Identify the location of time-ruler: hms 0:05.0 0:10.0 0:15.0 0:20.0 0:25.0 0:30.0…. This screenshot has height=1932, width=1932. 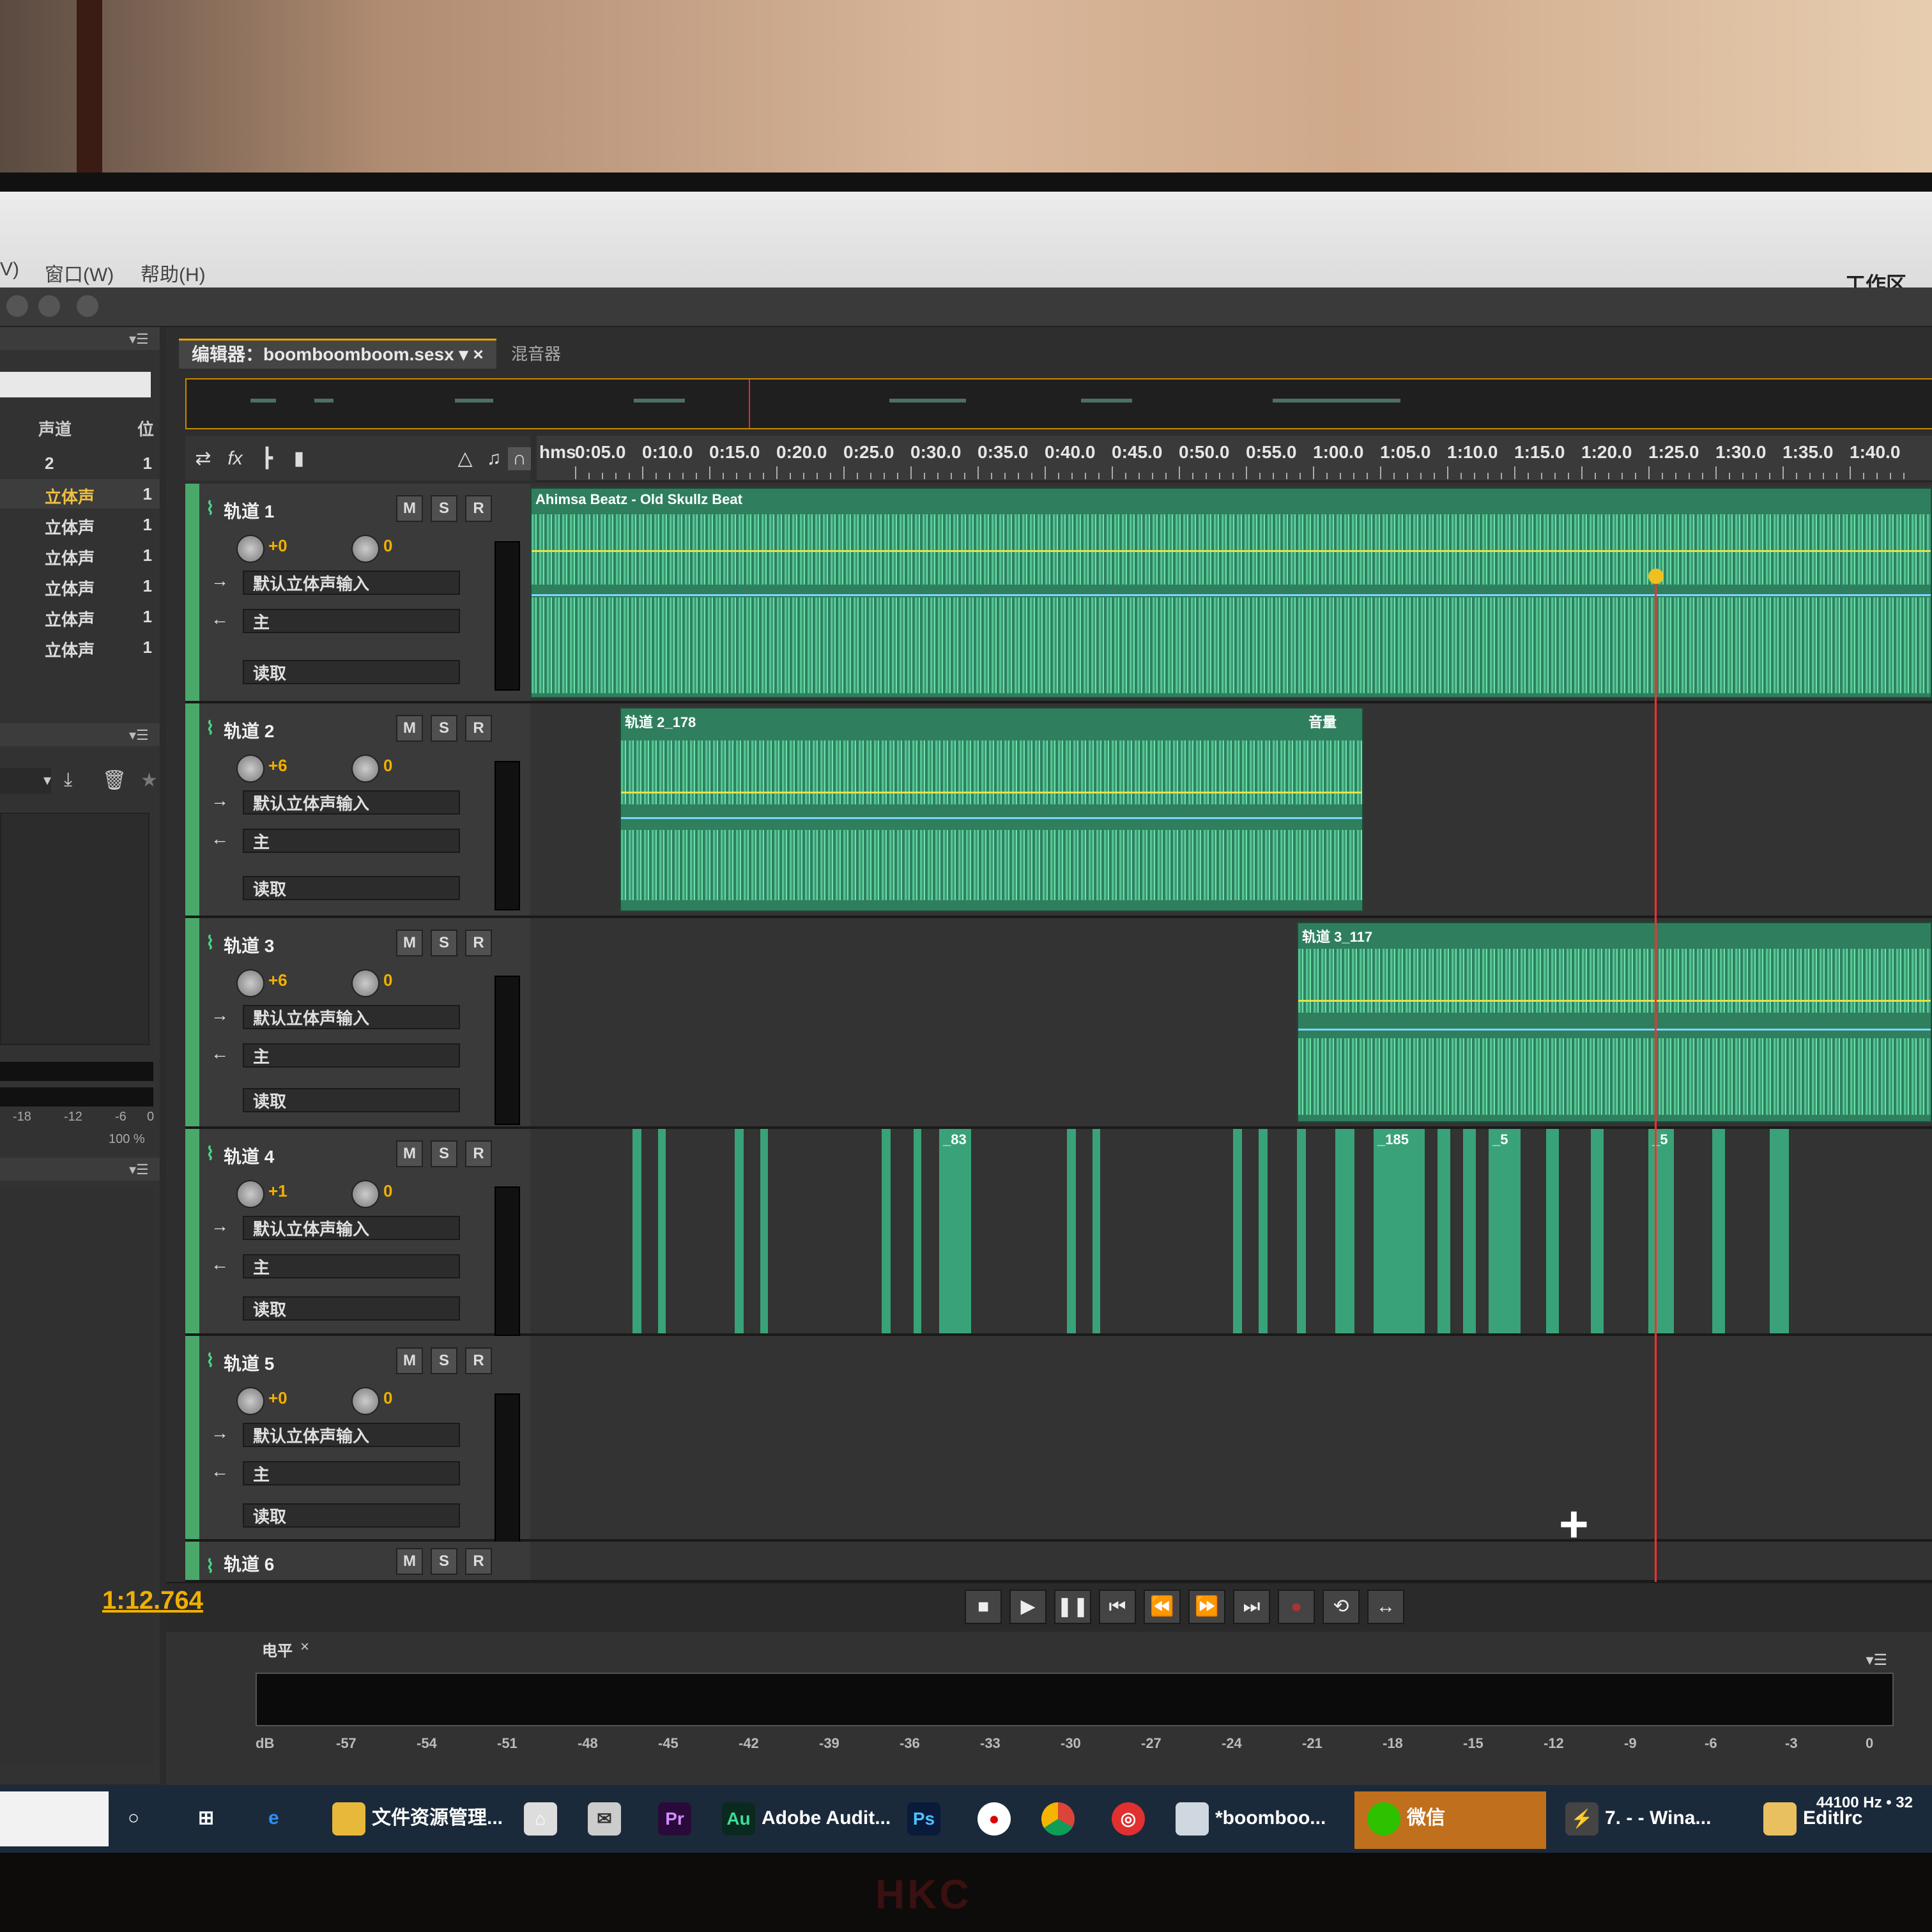
(1234, 459).